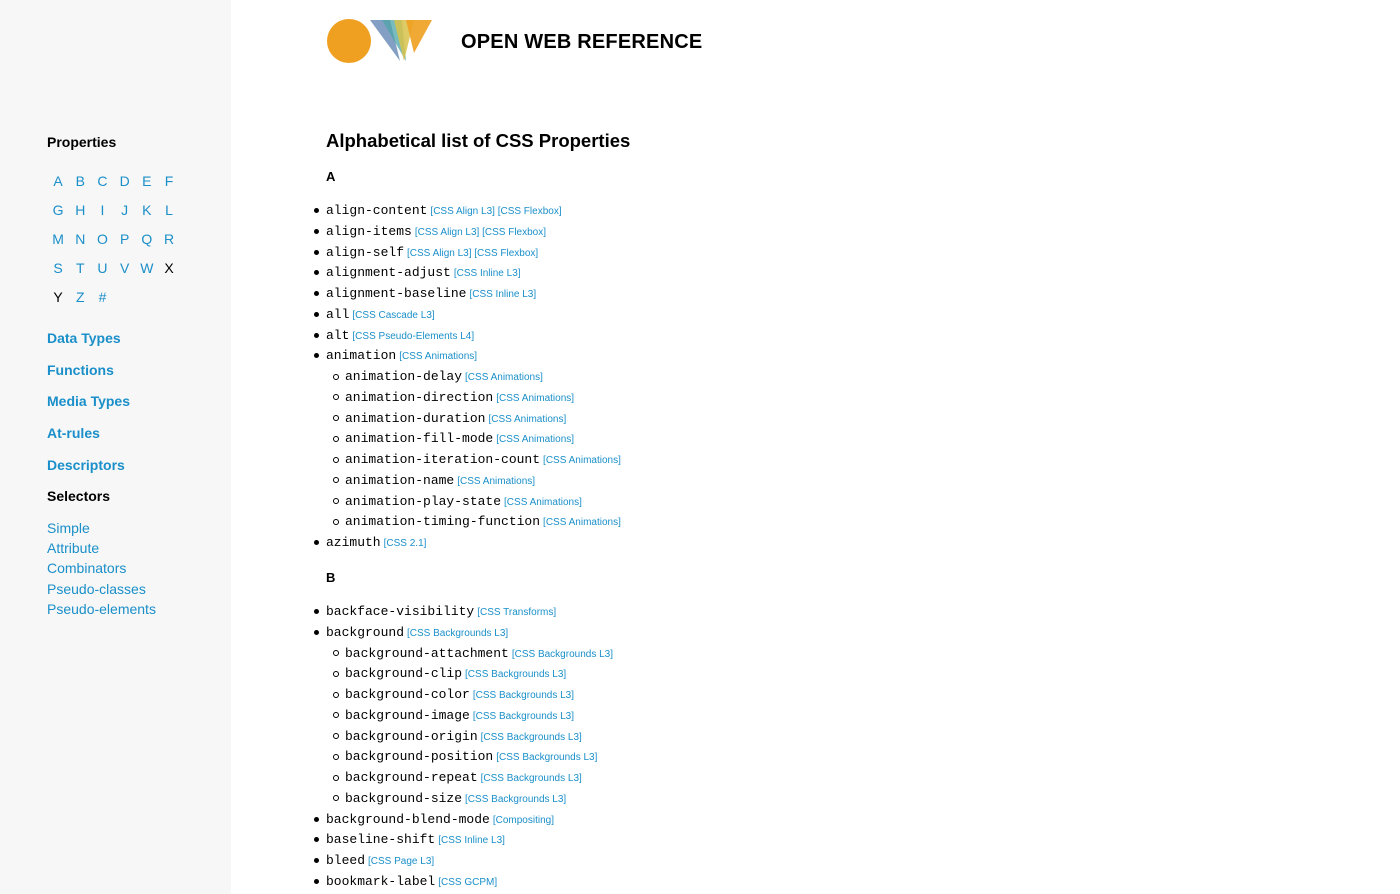  I want to click on letter-link-z: Z, so click(80, 297).